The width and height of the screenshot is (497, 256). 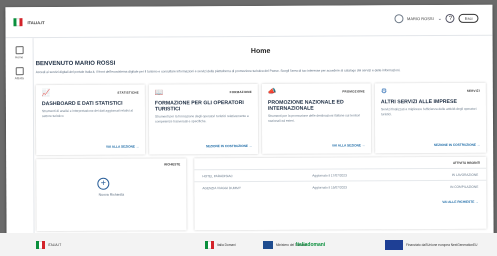 What do you see at coordinates (159, 93) in the screenshot?
I see `book-icon: 📖` at bounding box center [159, 93].